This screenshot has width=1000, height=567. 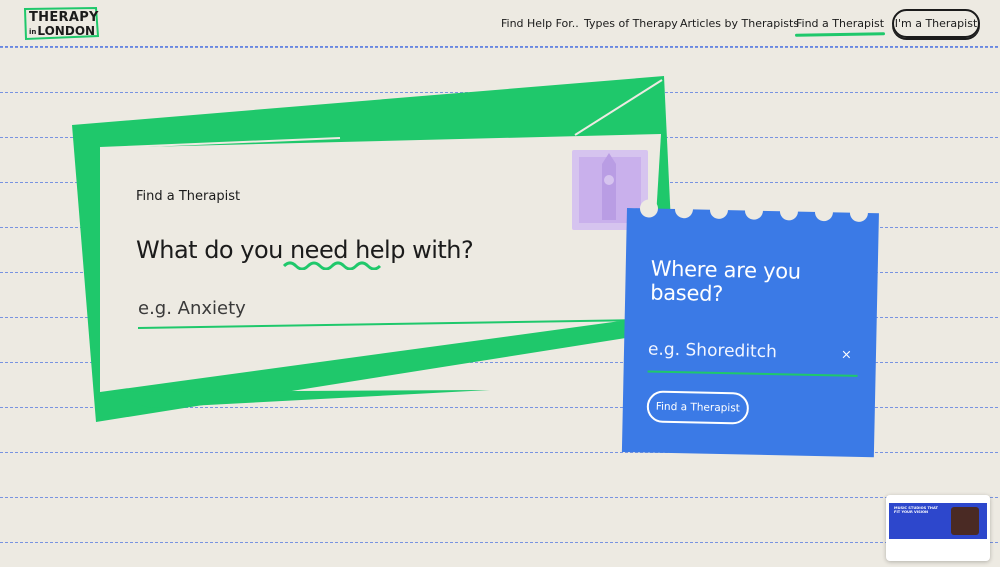 I want to click on thumbnail-heading: MUSIC STUDIOS THAT FIT YOUR VISION, so click(x=916, y=510).